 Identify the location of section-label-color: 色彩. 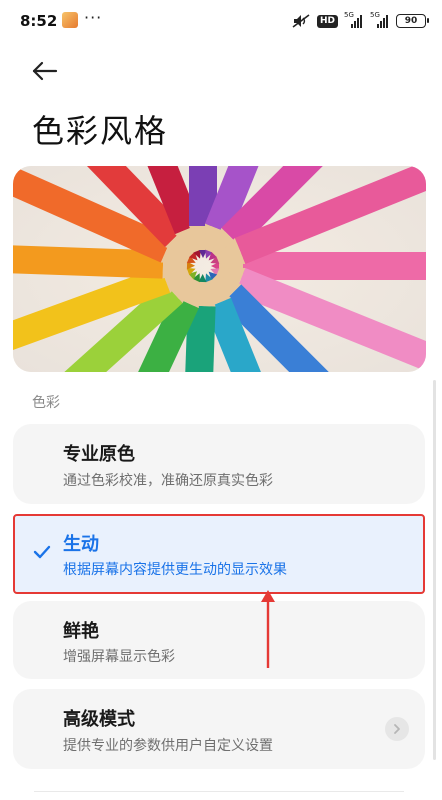
(46, 403).